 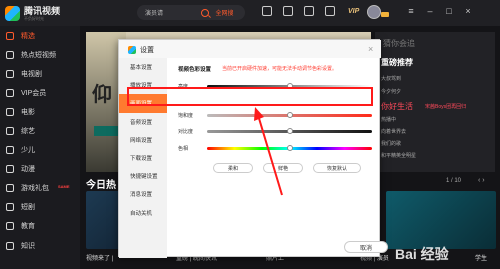 What do you see at coordinates (40, 111) in the screenshot?
I see `sidebar-item: 电影` at bounding box center [40, 111].